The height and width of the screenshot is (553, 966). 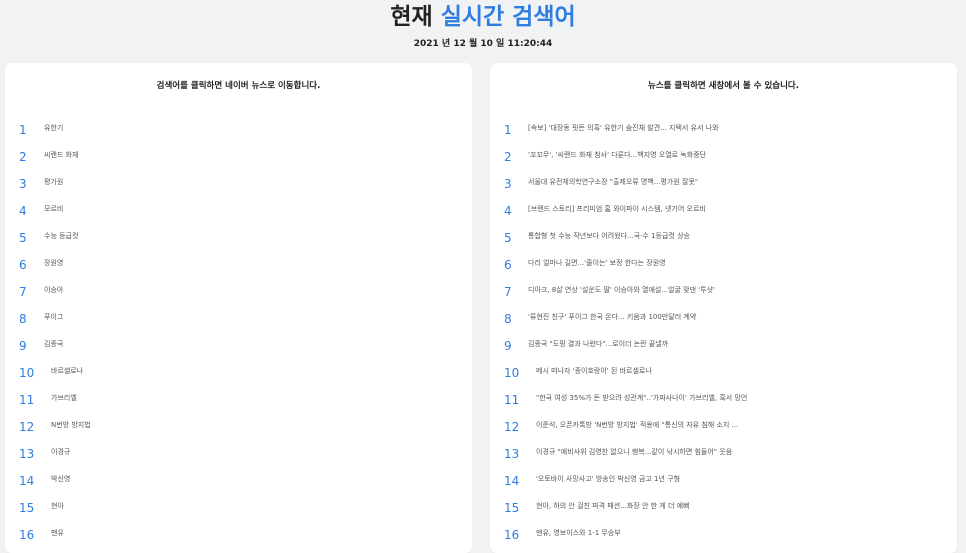 What do you see at coordinates (411, 17) in the screenshot?
I see `title-prefix: 현재` at bounding box center [411, 17].